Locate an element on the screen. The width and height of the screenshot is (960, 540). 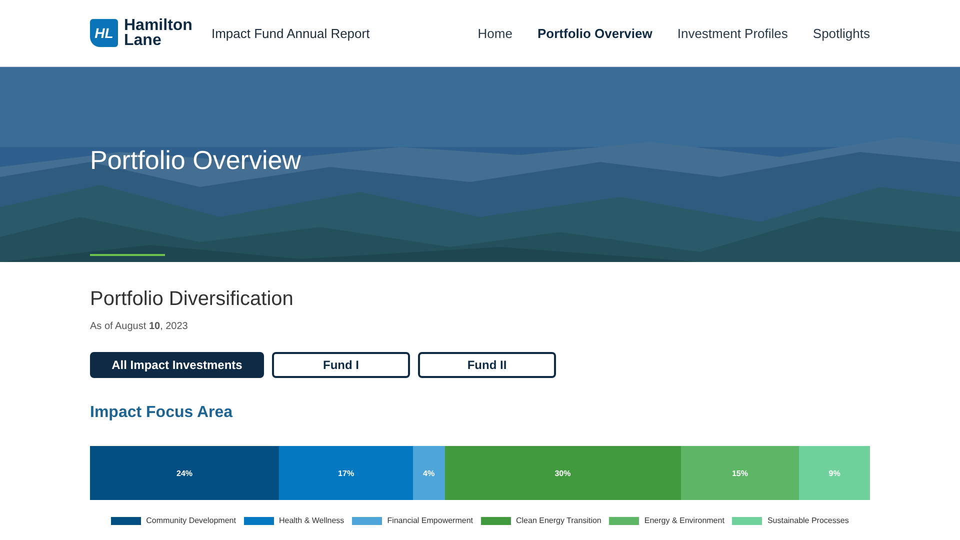
as-of-date: As of August 10, 2023 is located at coordinates (139, 326).